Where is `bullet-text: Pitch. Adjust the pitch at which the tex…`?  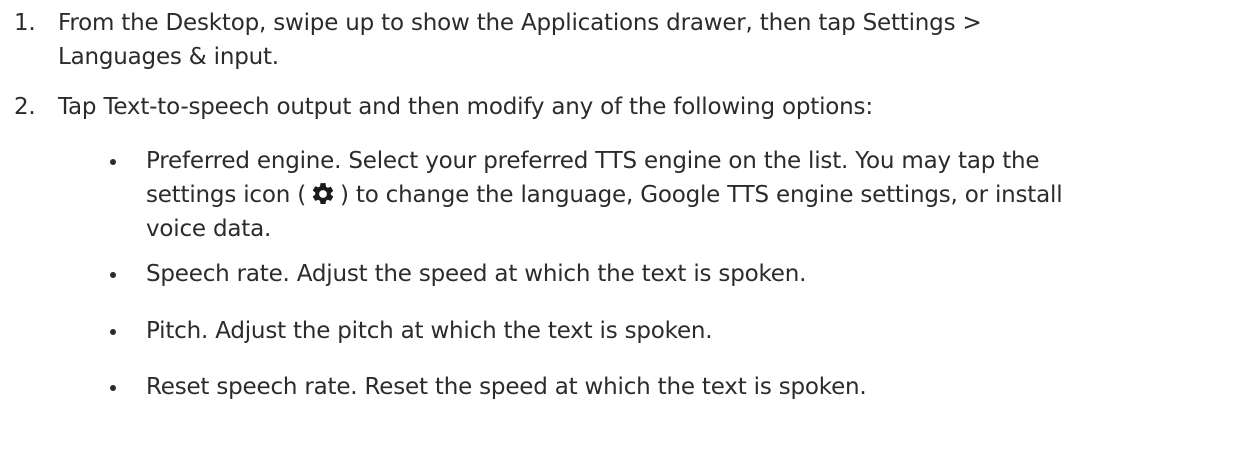 bullet-text: Pitch. Adjust the pitch at which the tex… is located at coordinates (691, 331).